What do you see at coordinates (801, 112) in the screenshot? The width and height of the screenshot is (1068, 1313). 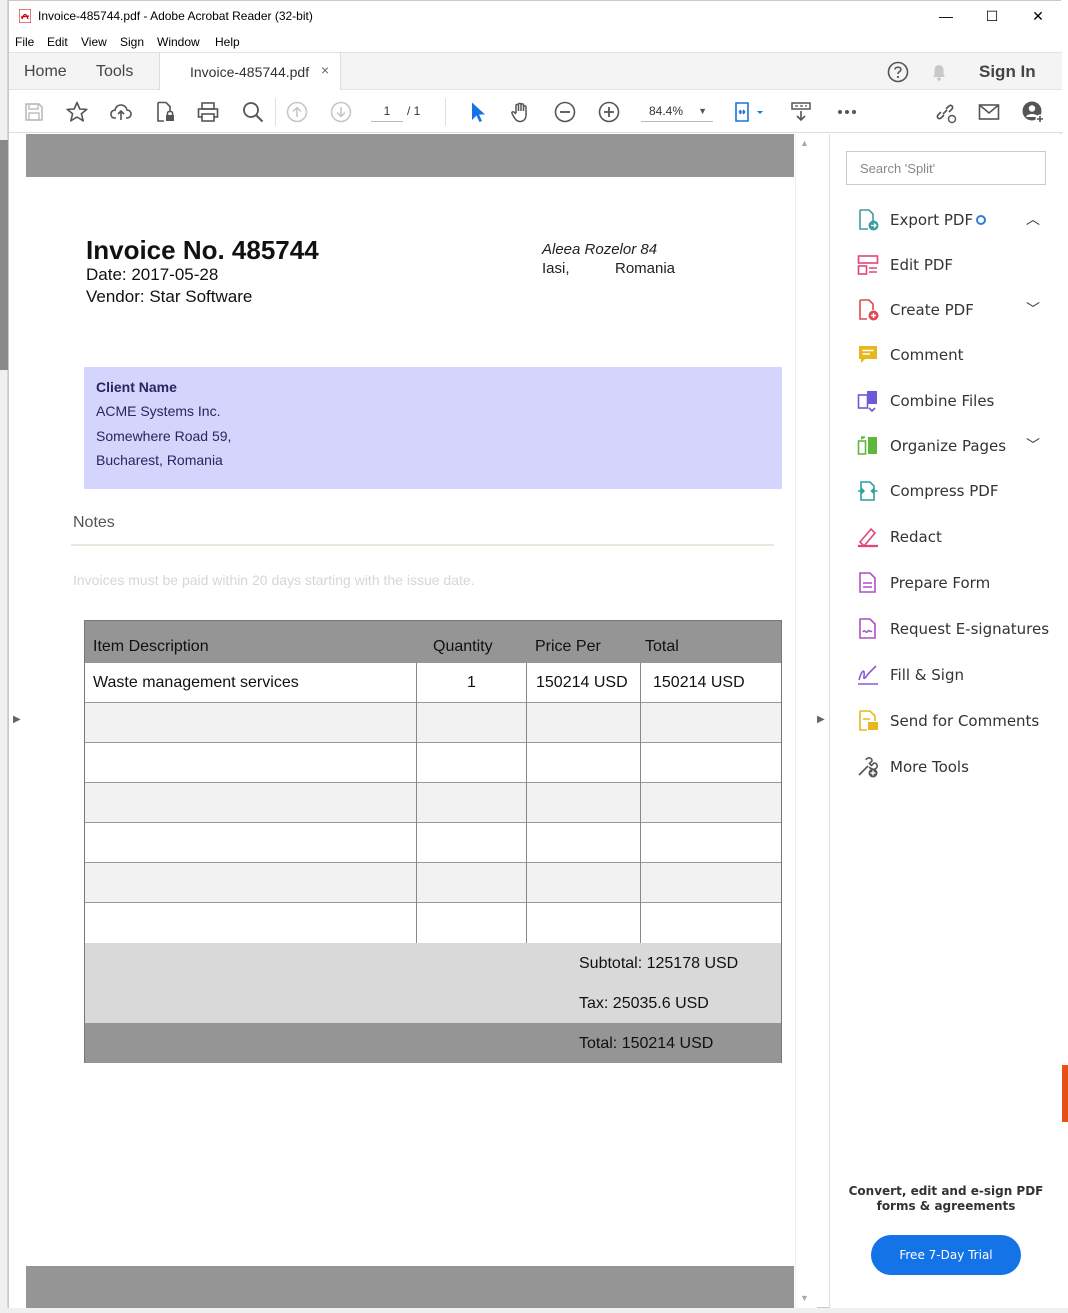 I see `scroll-mode-icon` at bounding box center [801, 112].